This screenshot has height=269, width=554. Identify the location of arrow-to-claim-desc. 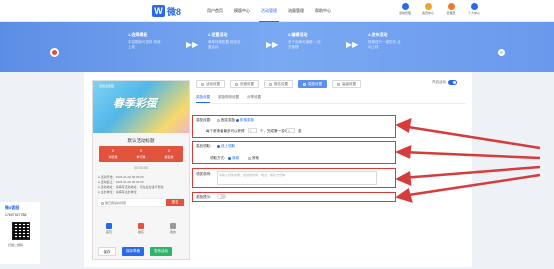
(471, 172).